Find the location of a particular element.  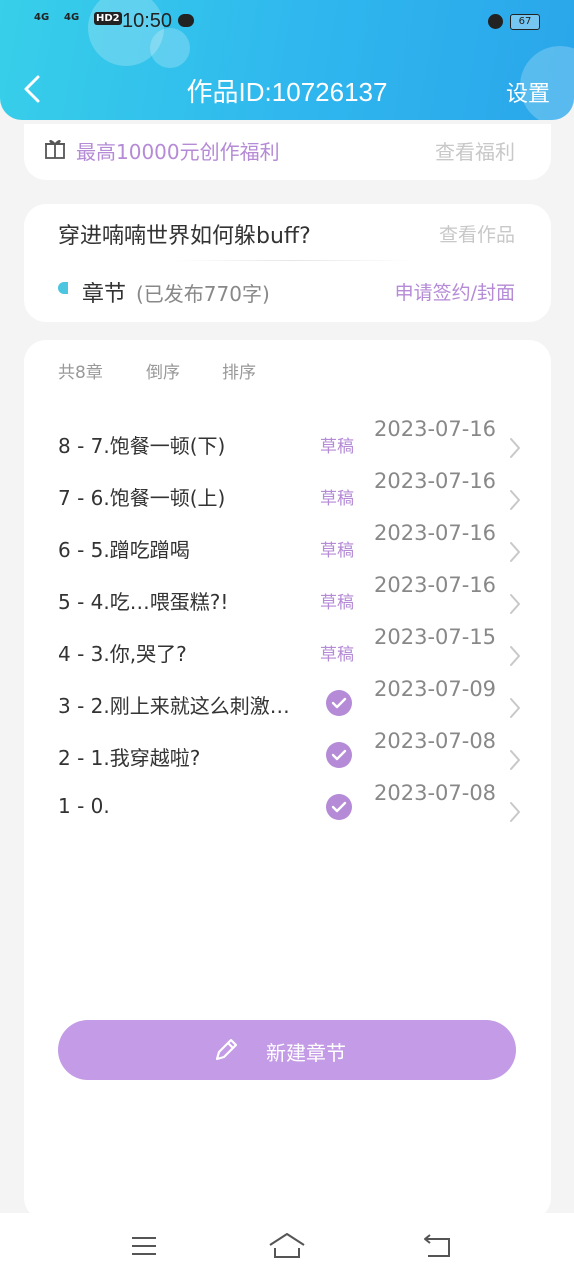

hd-badge: HD2 is located at coordinates (108, 18).